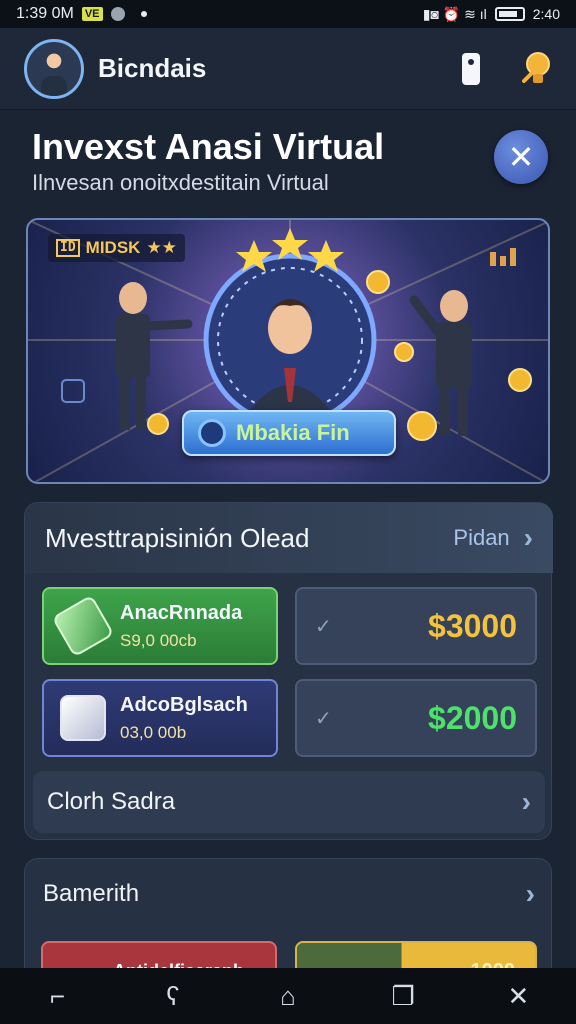 Image resolution: width=576 pixels, height=1024 pixels. Describe the element at coordinates (113, 247) in the screenshot. I see `banner-tag-label: MIDSK` at that location.